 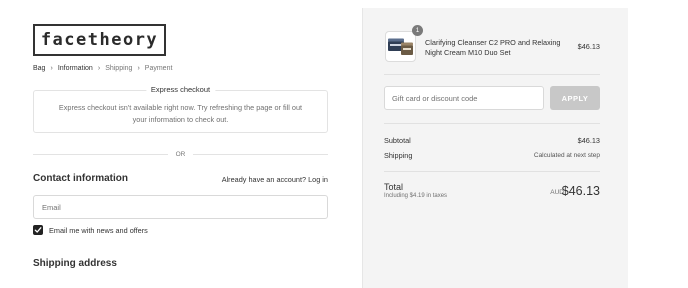 What do you see at coordinates (417, 30) in the screenshot?
I see `quantity-badge: 1` at bounding box center [417, 30].